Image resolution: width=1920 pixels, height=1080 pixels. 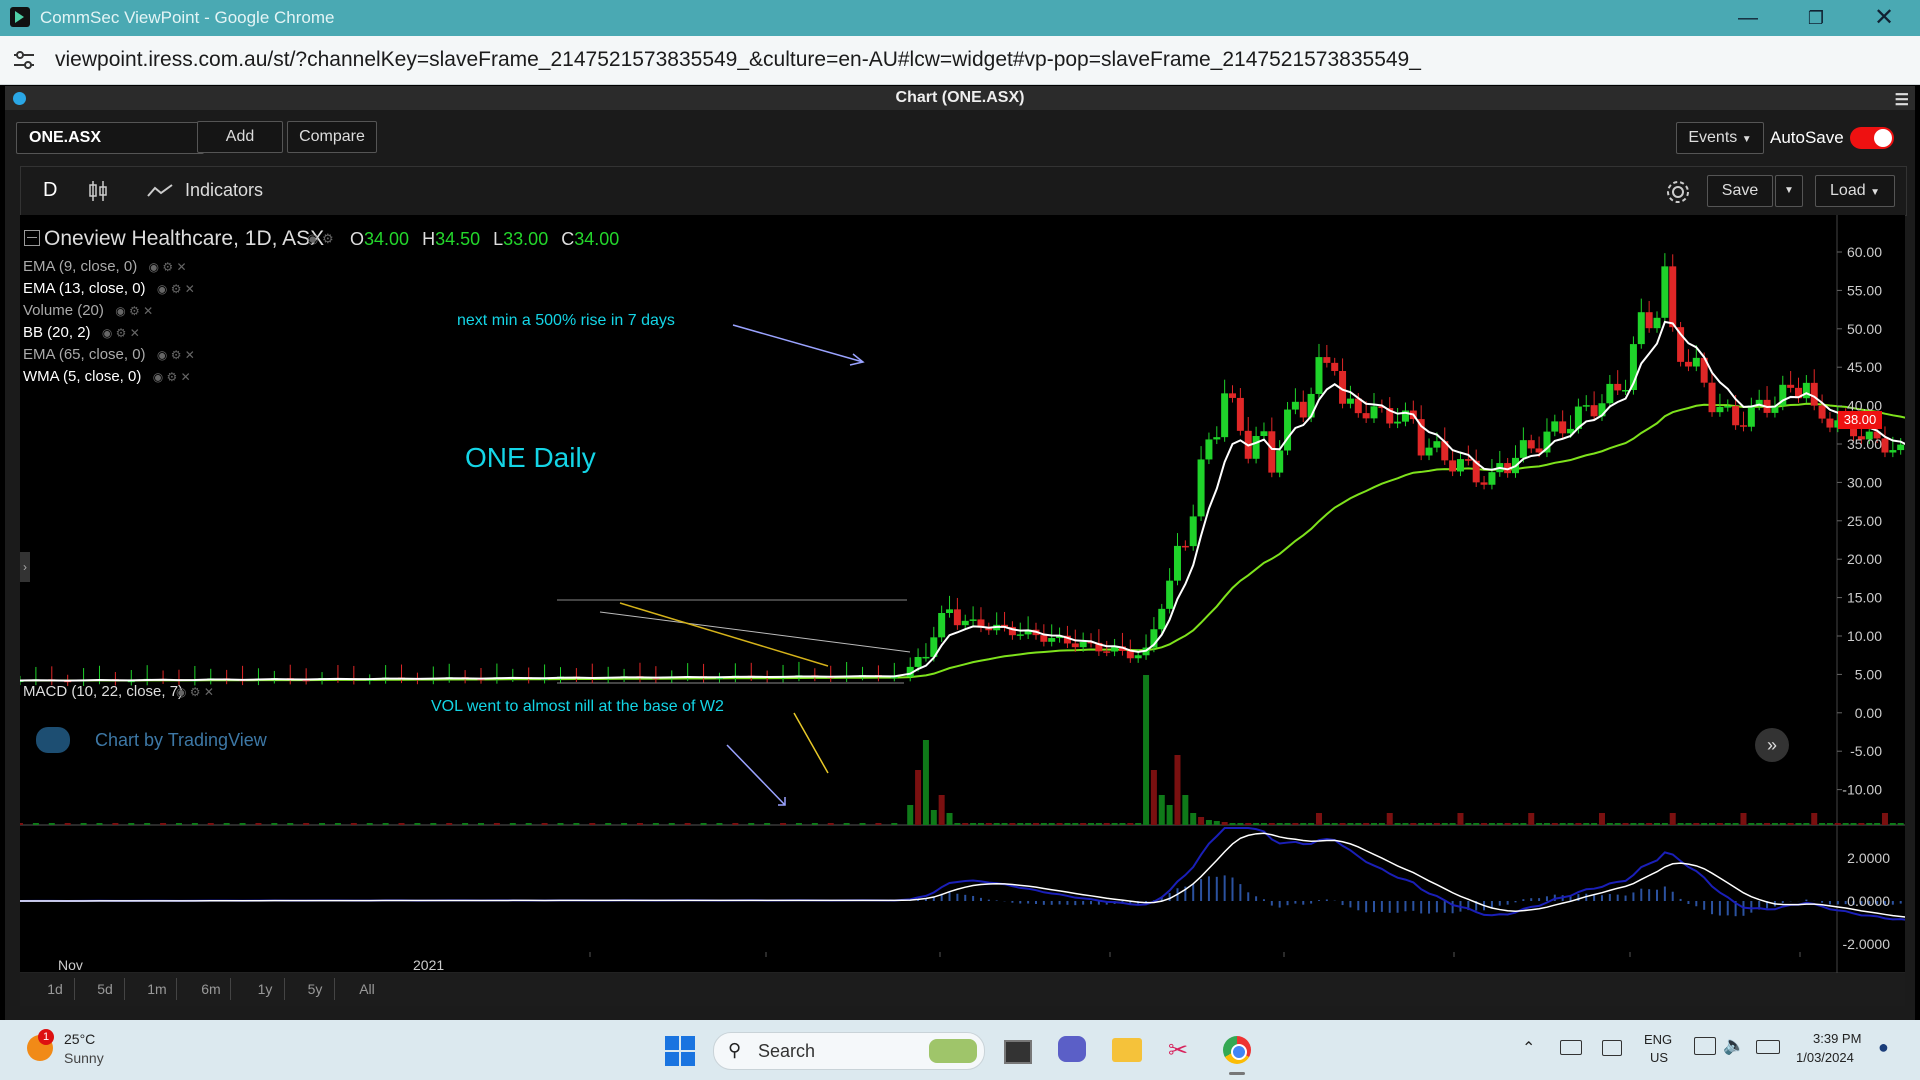 I want to click on clock-date: 1/03/2024, so click(x=1825, y=1057).